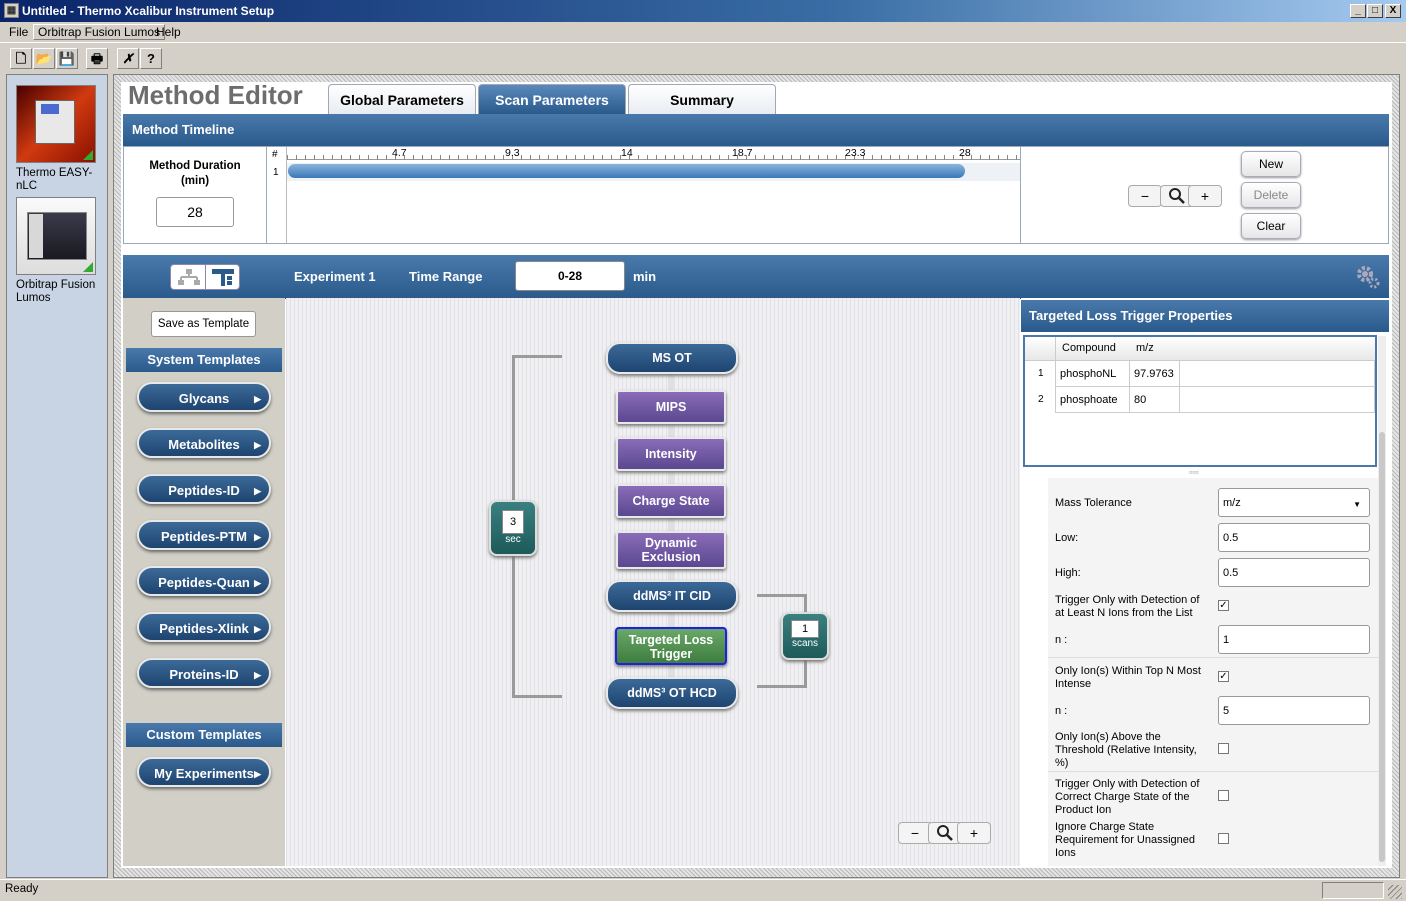 Image resolution: width=1406 pixels, height=901 pixels. I want to click on orbitrap-device, so click(56, 236).